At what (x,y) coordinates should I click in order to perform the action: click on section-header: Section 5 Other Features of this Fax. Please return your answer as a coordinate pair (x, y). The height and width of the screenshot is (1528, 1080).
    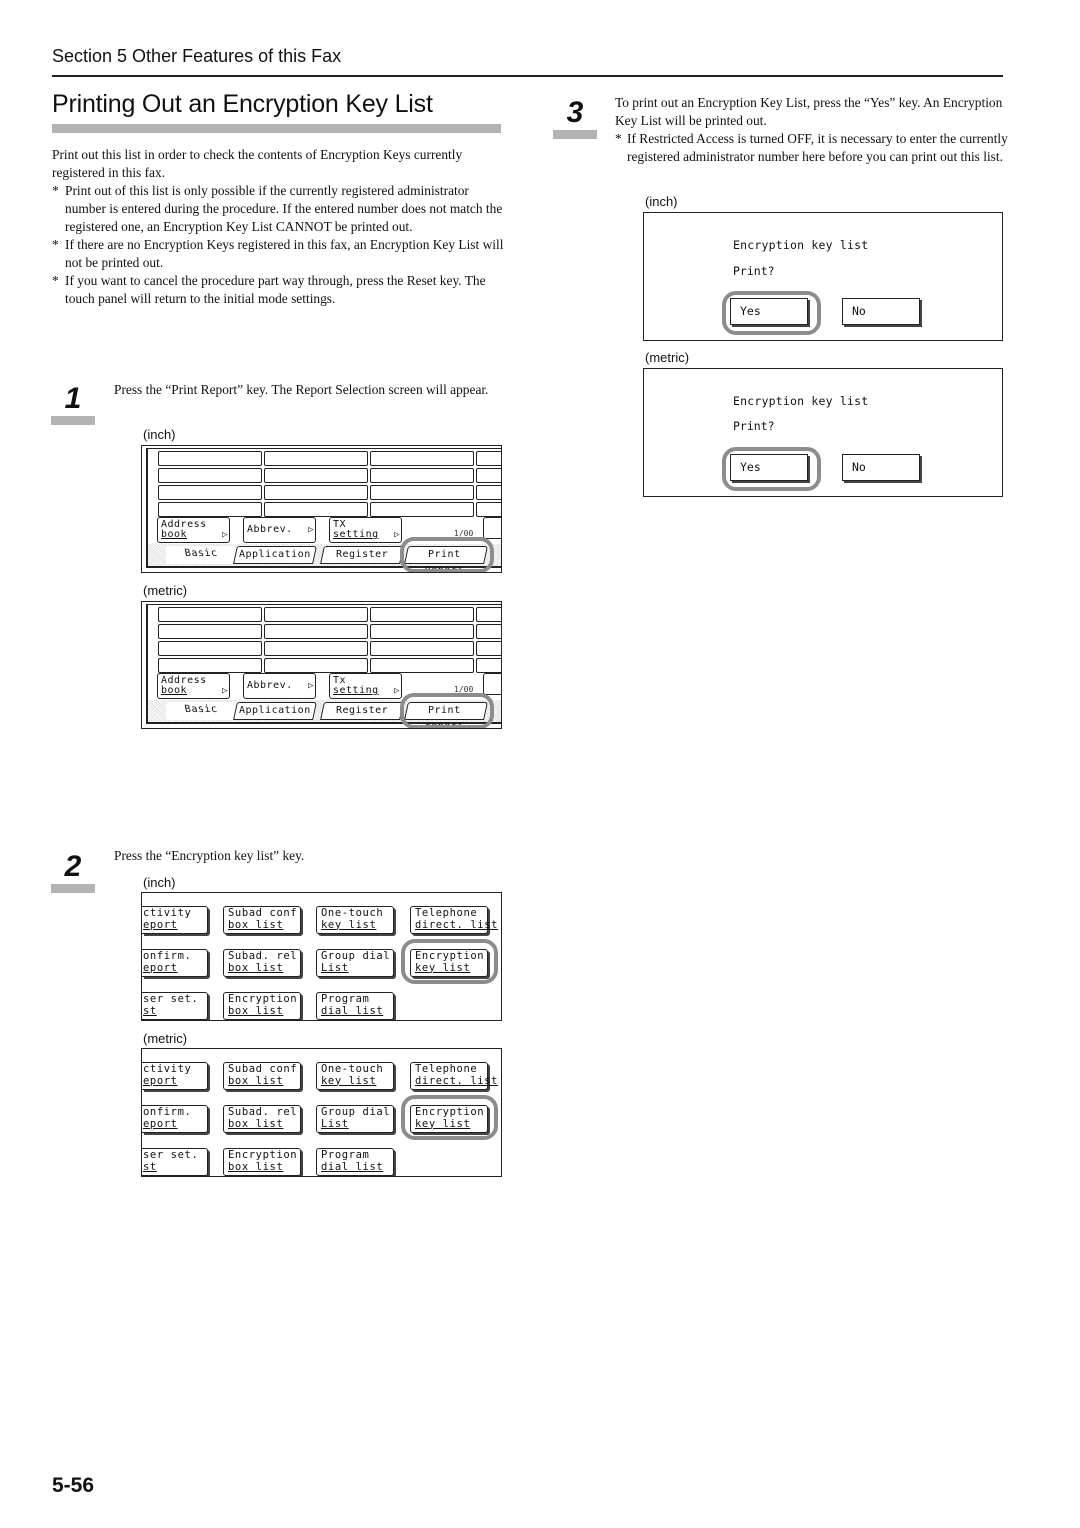
    Looking at the image, I should click on (197, 56).